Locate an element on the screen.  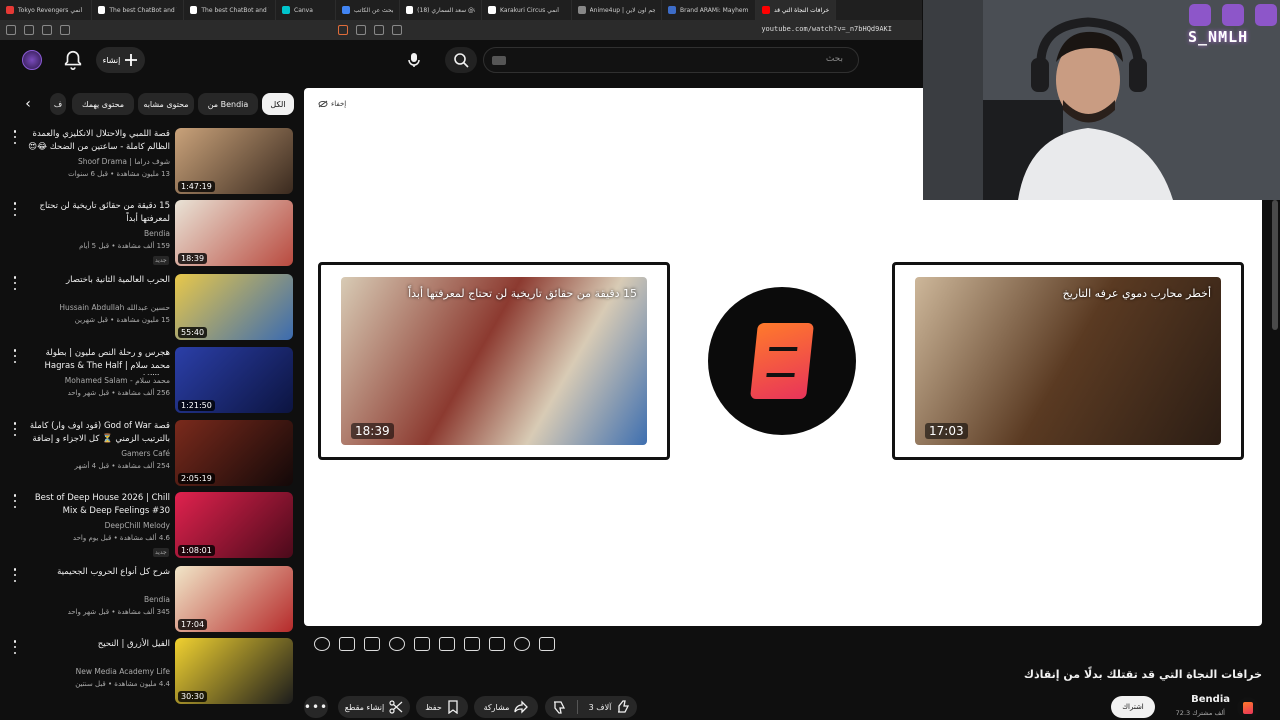
plus-icon is located at coordinates (131, 60).